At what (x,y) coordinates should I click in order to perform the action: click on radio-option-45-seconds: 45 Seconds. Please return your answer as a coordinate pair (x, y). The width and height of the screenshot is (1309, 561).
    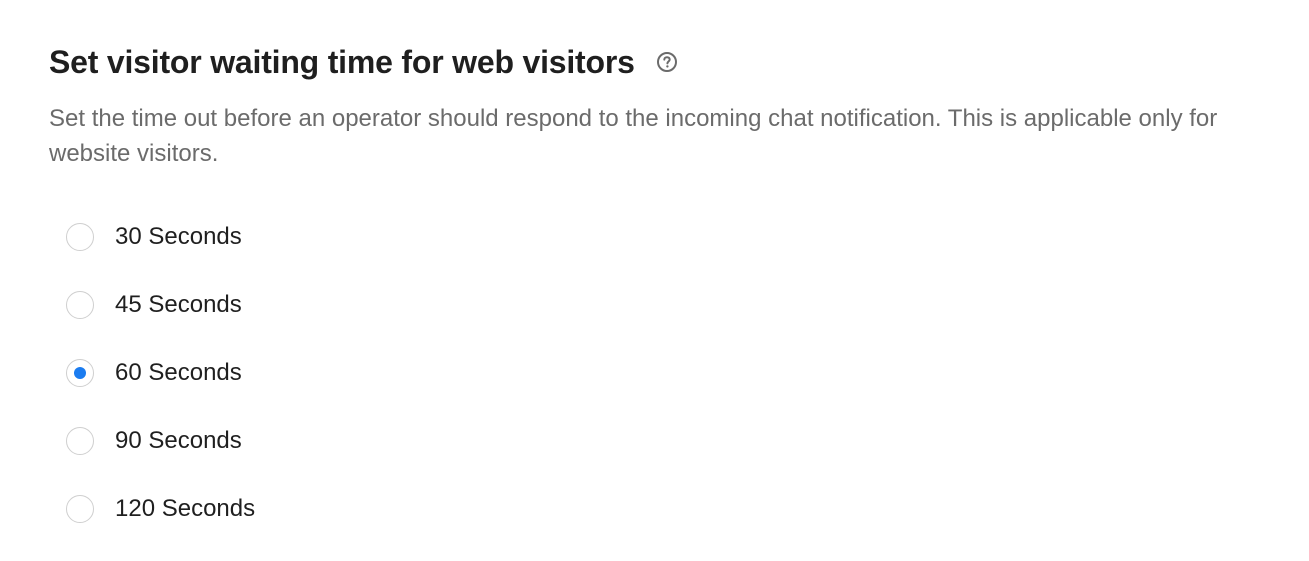
    Looking at the image, I should click on (160, 305).